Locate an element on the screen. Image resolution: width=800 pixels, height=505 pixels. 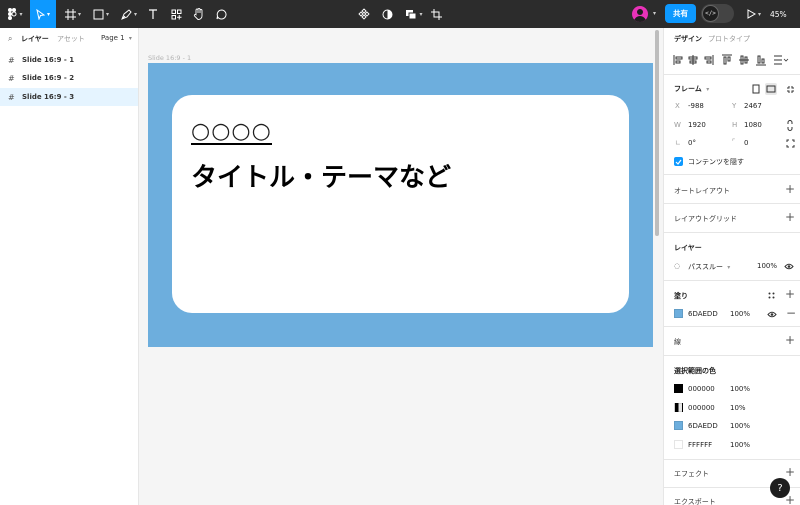
selection-color-hex: 6DAEDD is located at coordinates (703, 426).